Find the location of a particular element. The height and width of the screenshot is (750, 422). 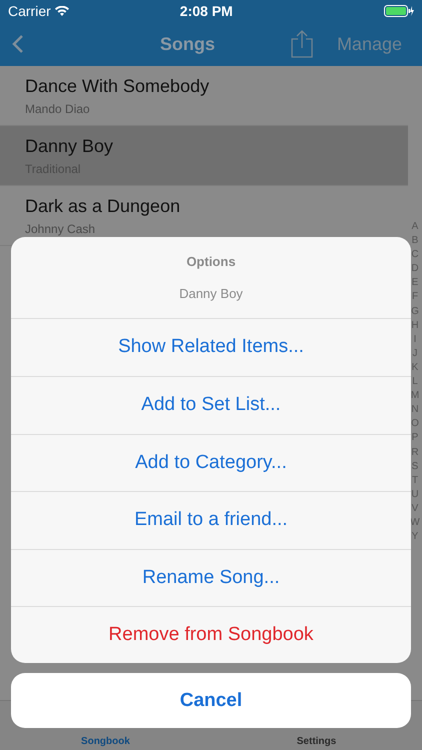

back-icon is located at coordinates (18, 44).